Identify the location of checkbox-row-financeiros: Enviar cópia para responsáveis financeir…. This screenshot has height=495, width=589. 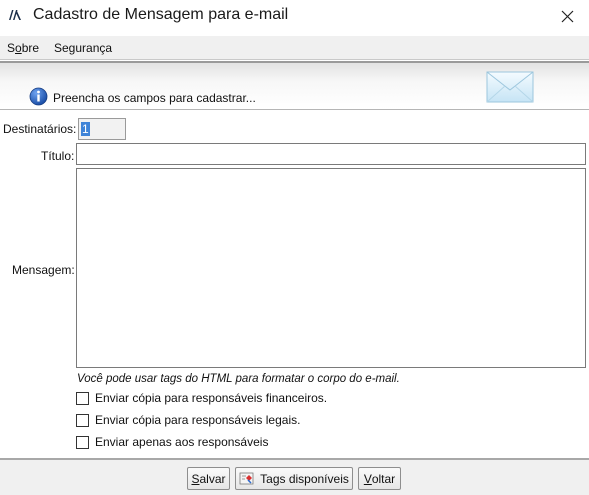
(201, 398).